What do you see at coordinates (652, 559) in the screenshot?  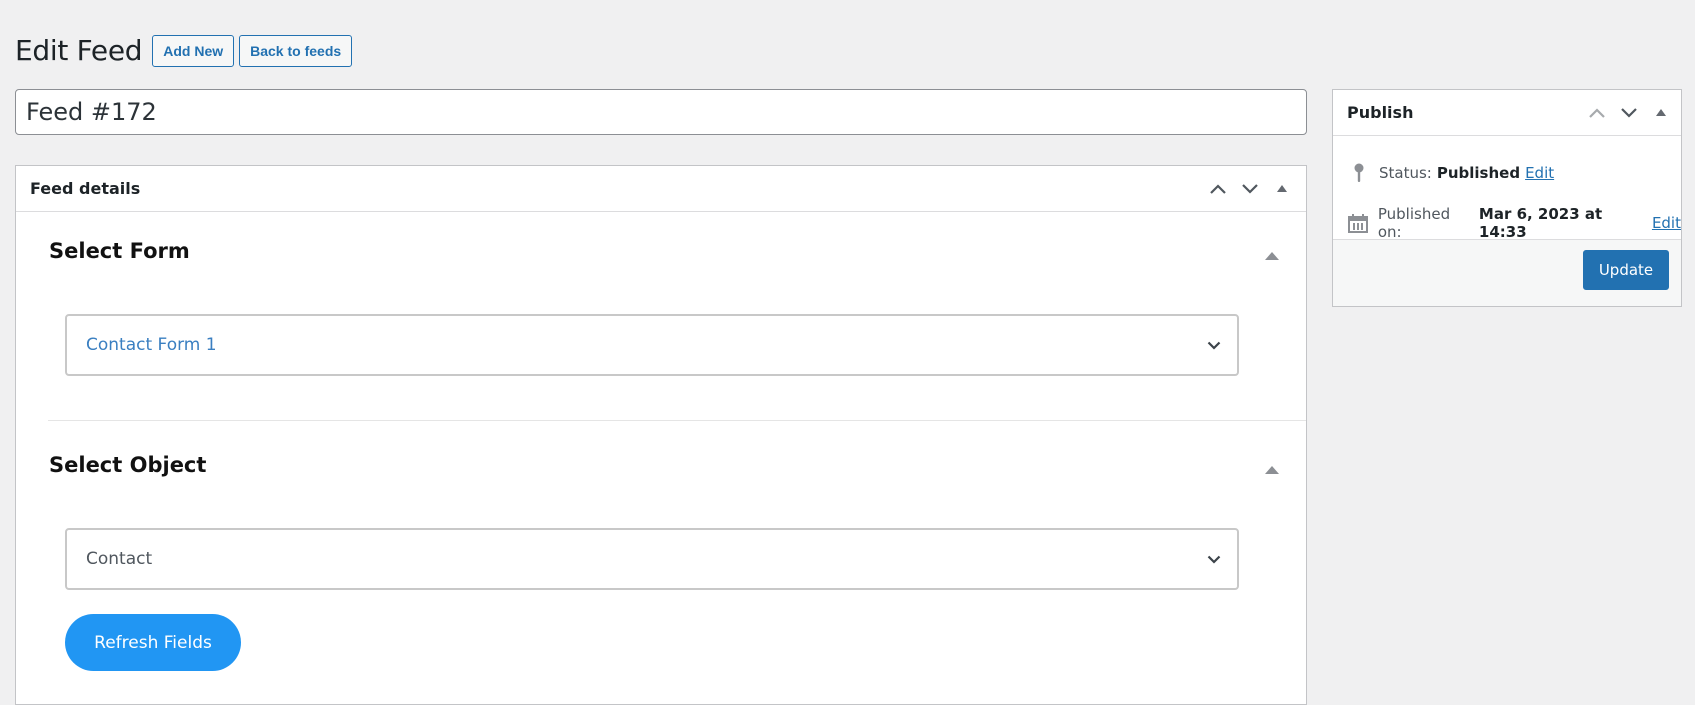 I see `object-select: Contact` at bounding box center [652, 559].